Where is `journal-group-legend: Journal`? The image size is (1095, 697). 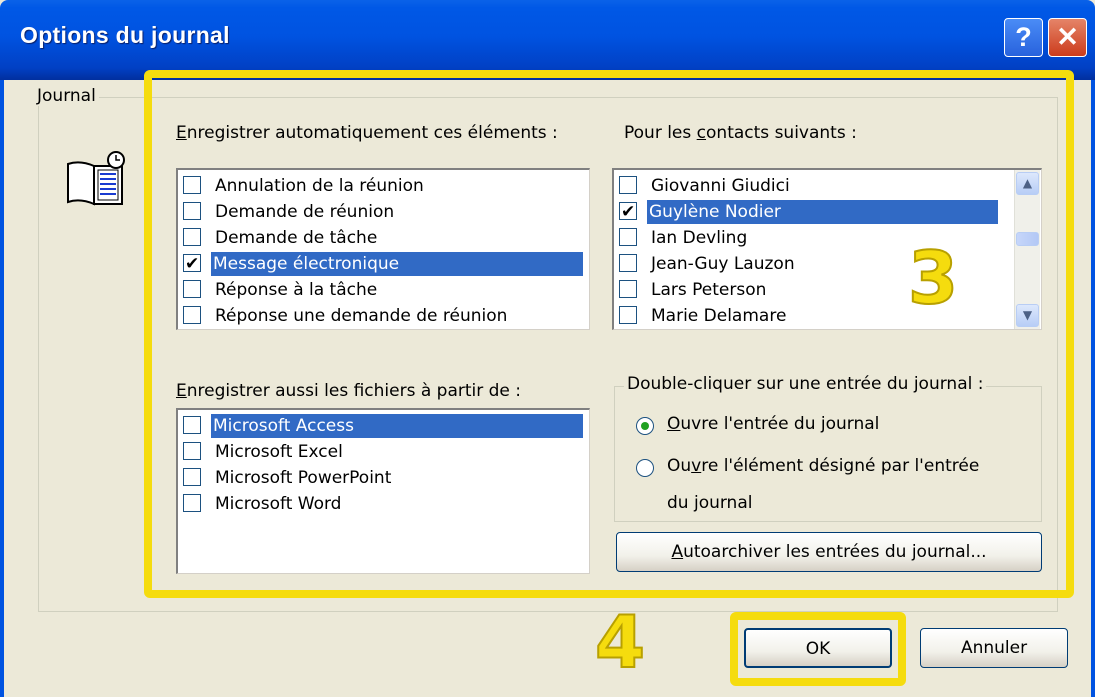 journal-group-legend: Journal is located at coordinates (66, 96).